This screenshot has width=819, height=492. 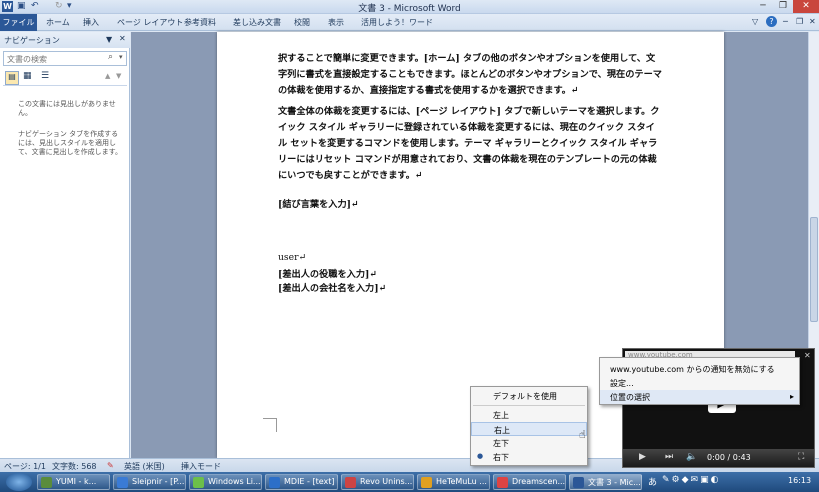 I want to click on nav-no-headings-message: この文書には見出しがありません。, so click(x=67, y=108).